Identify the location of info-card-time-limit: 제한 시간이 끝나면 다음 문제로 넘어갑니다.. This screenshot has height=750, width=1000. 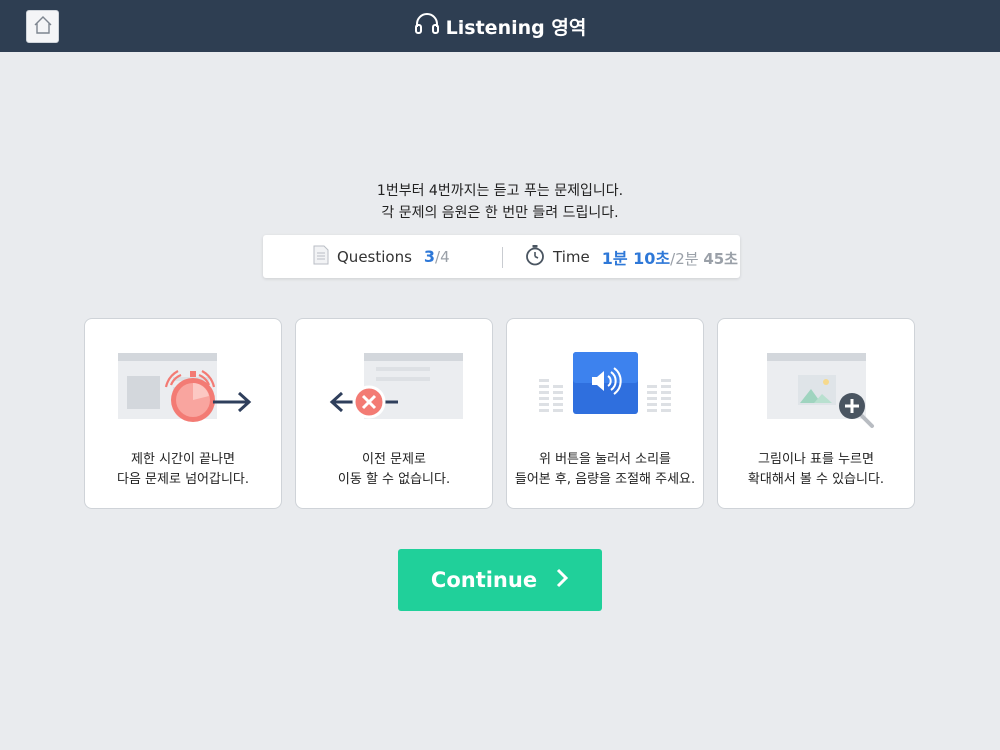
(183, 413).